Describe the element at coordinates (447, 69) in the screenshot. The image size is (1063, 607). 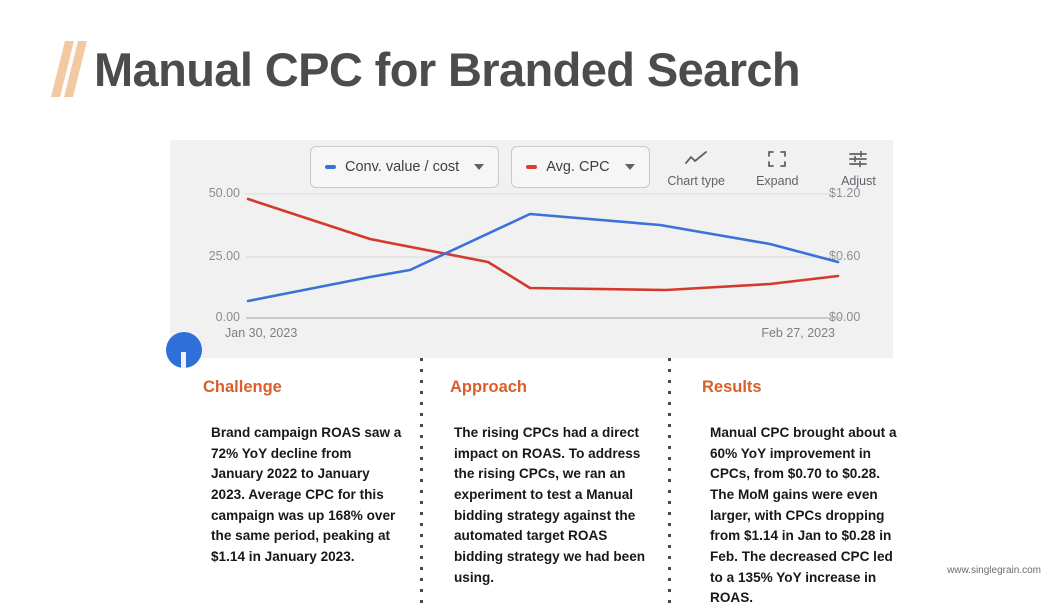
I see `page-title: Manual CPC for Branded Search` at that location.